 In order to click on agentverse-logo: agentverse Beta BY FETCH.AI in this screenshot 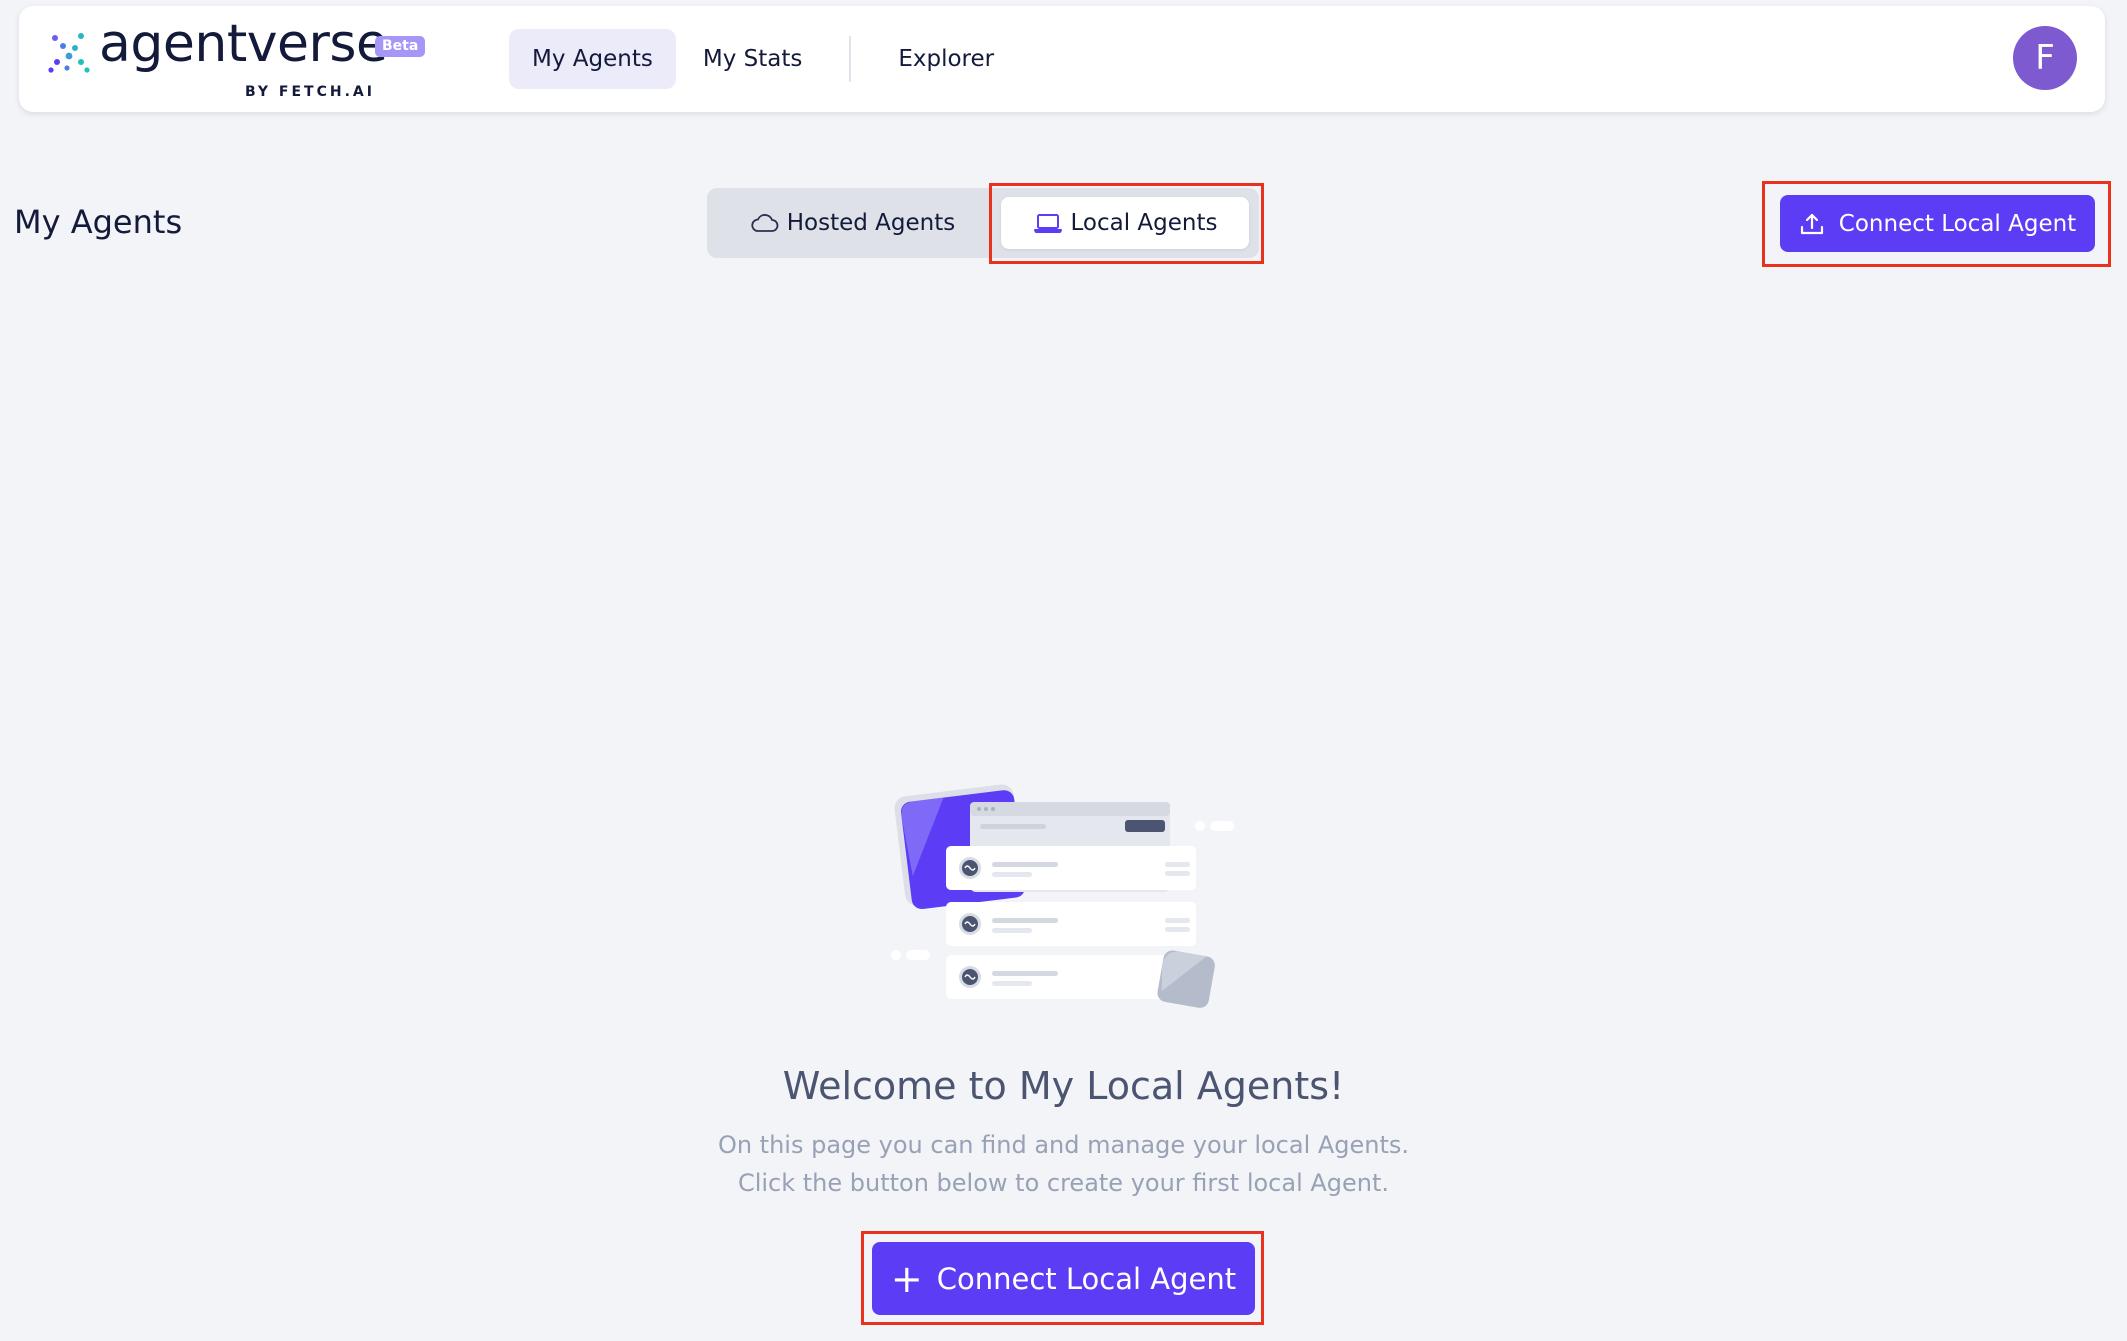, I will do `click(247, 60)`.